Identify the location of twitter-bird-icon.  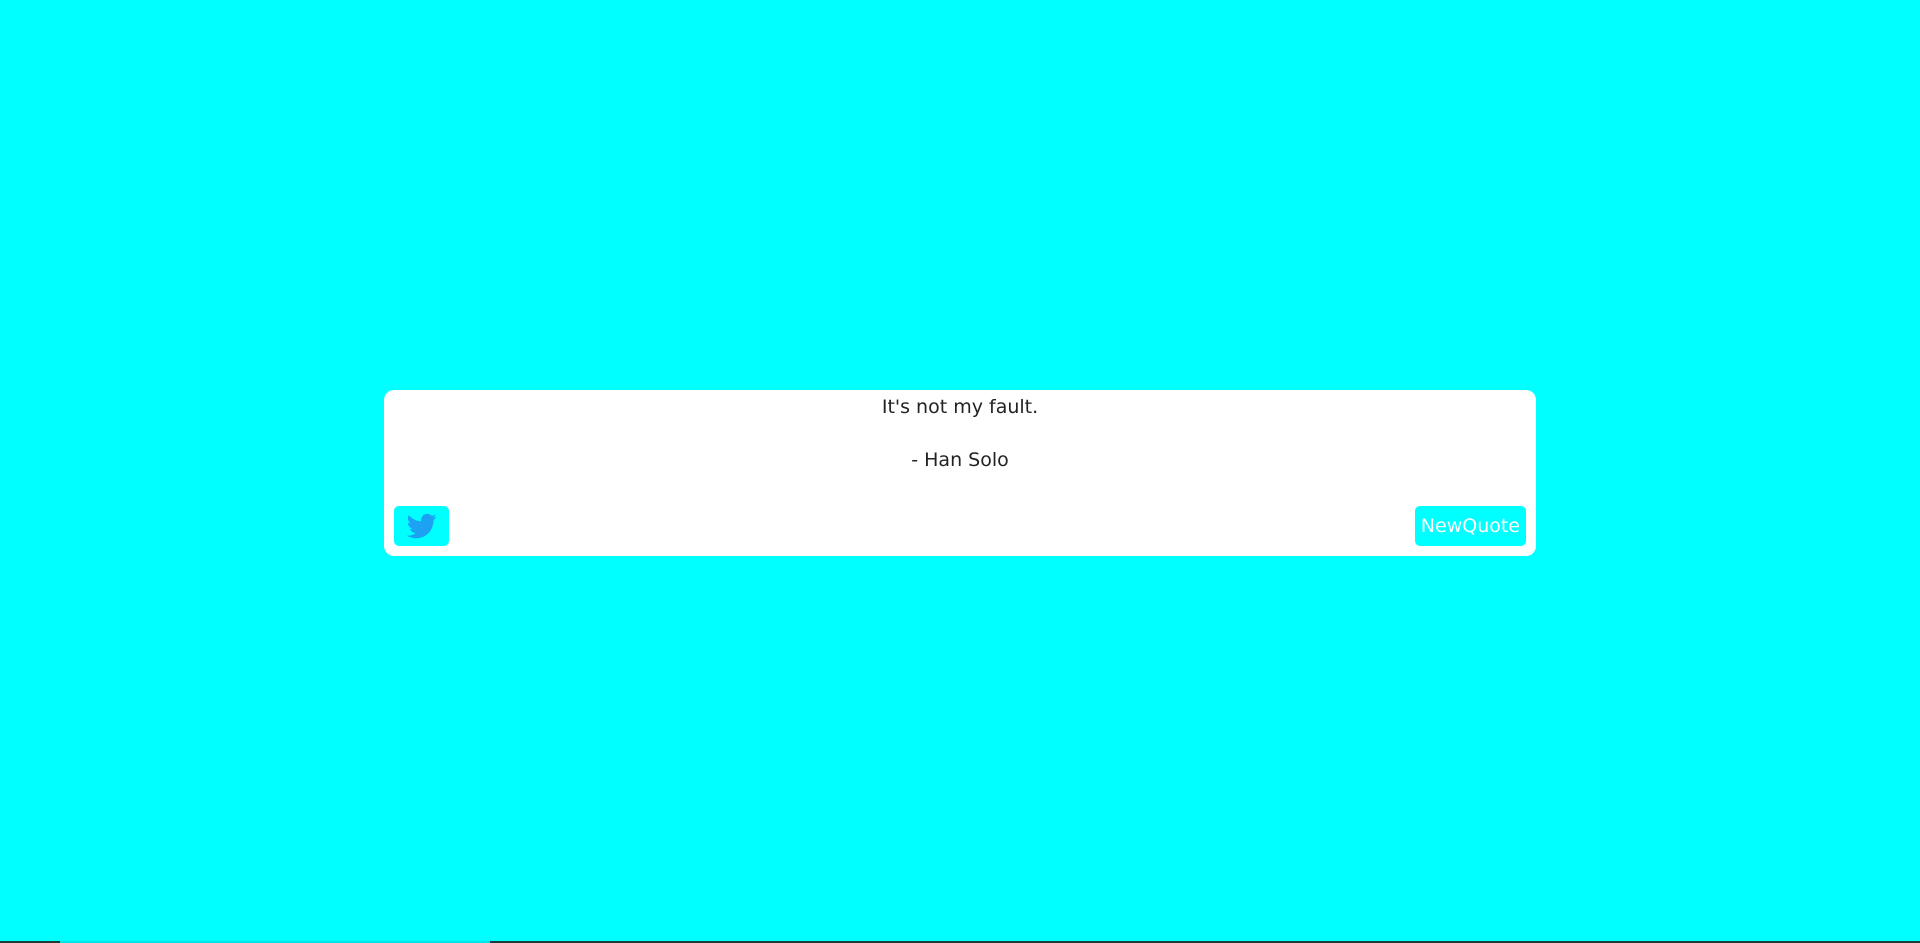
(422, 526).